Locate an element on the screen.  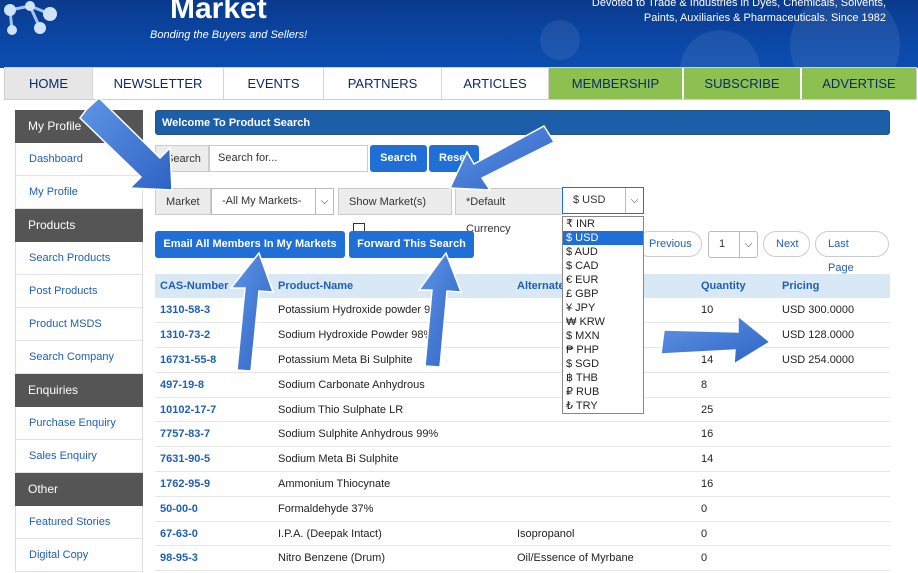
currency-option: ₺ TRY is located at coordinates (603, 406).